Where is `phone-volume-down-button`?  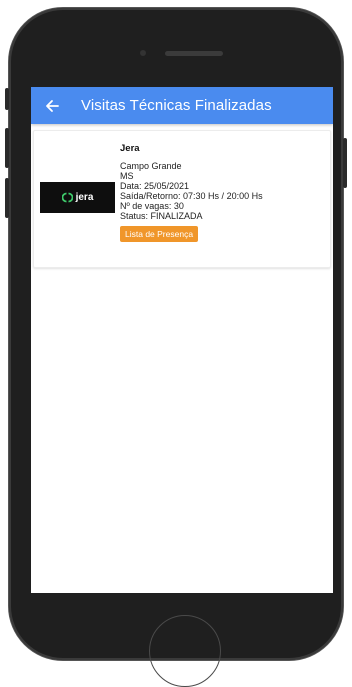
phone-volume-down-button is located at coordinates (7, 198).